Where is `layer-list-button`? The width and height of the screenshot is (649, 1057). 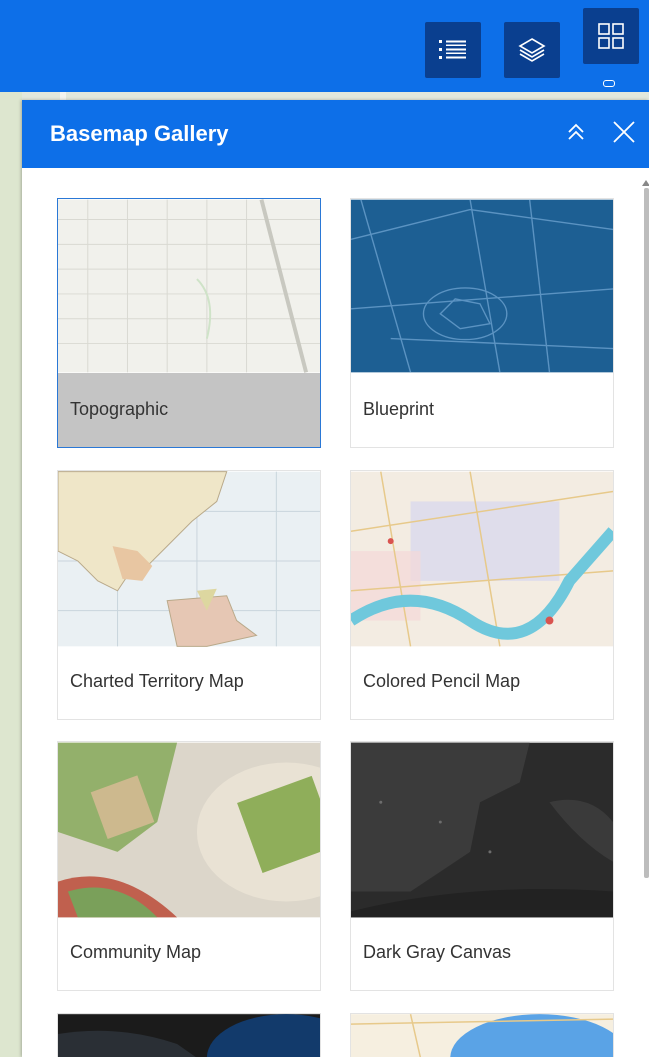
layer-list-button is located at coordinates (532, 50).